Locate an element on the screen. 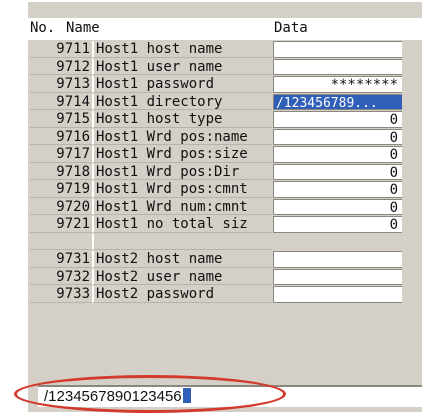 This screenshot has width=422, height=417. key-input-field: /1234567890123456 is located at coordinates (230, 396).